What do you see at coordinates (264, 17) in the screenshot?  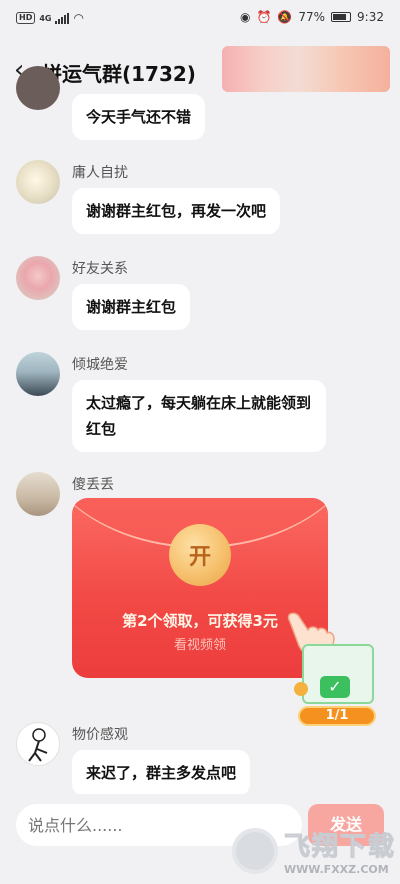 I see `alarm-icon: ⏰` at bounding box center [264, 17].